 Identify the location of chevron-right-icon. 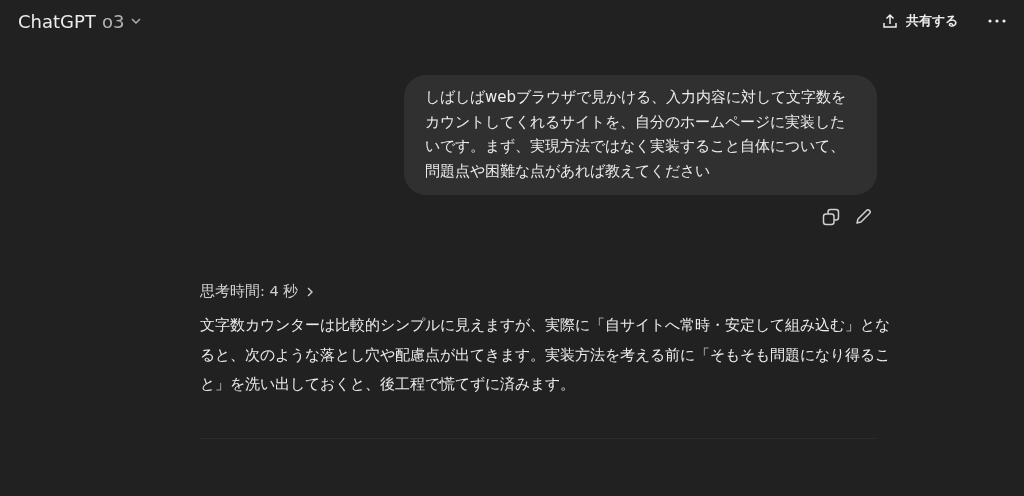
(310, 291).